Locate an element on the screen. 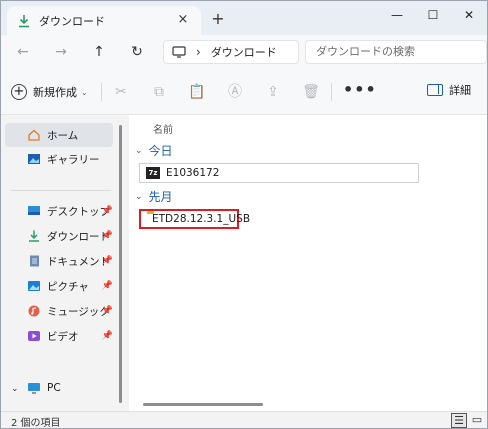  gallery-icon is located at coordinates (34, 159).